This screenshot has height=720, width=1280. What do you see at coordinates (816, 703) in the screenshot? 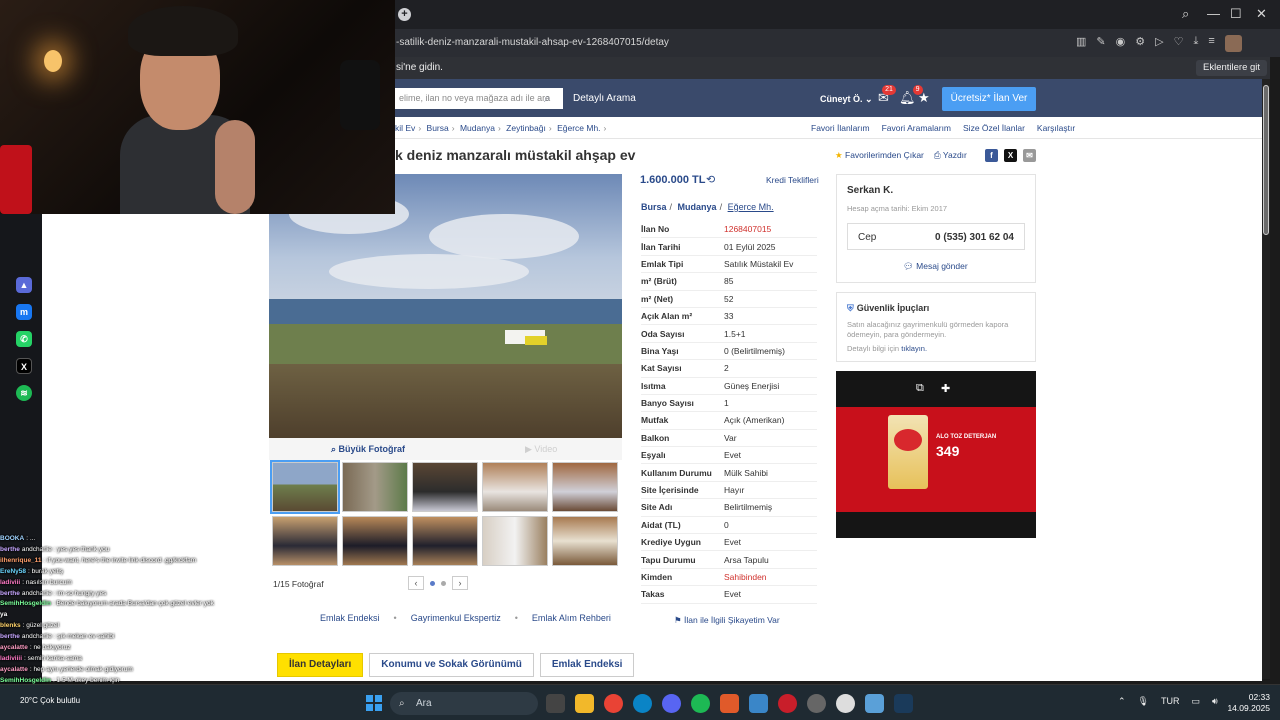
I see `obs-icon` at bounding box center [816, 703].